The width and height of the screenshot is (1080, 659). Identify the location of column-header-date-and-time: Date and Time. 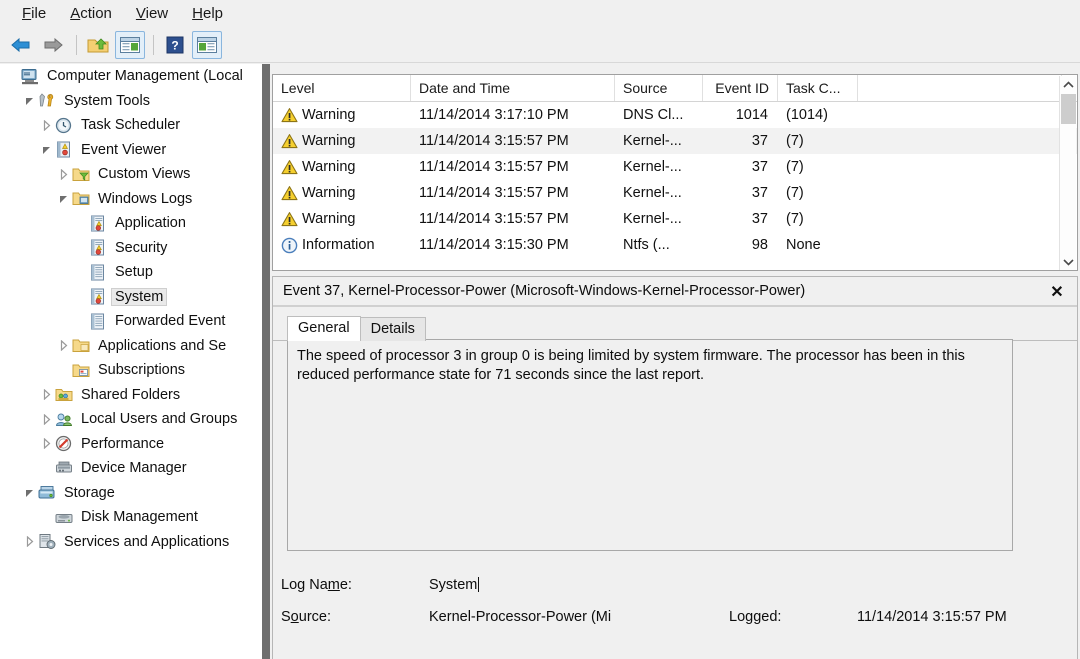
(513, 88).